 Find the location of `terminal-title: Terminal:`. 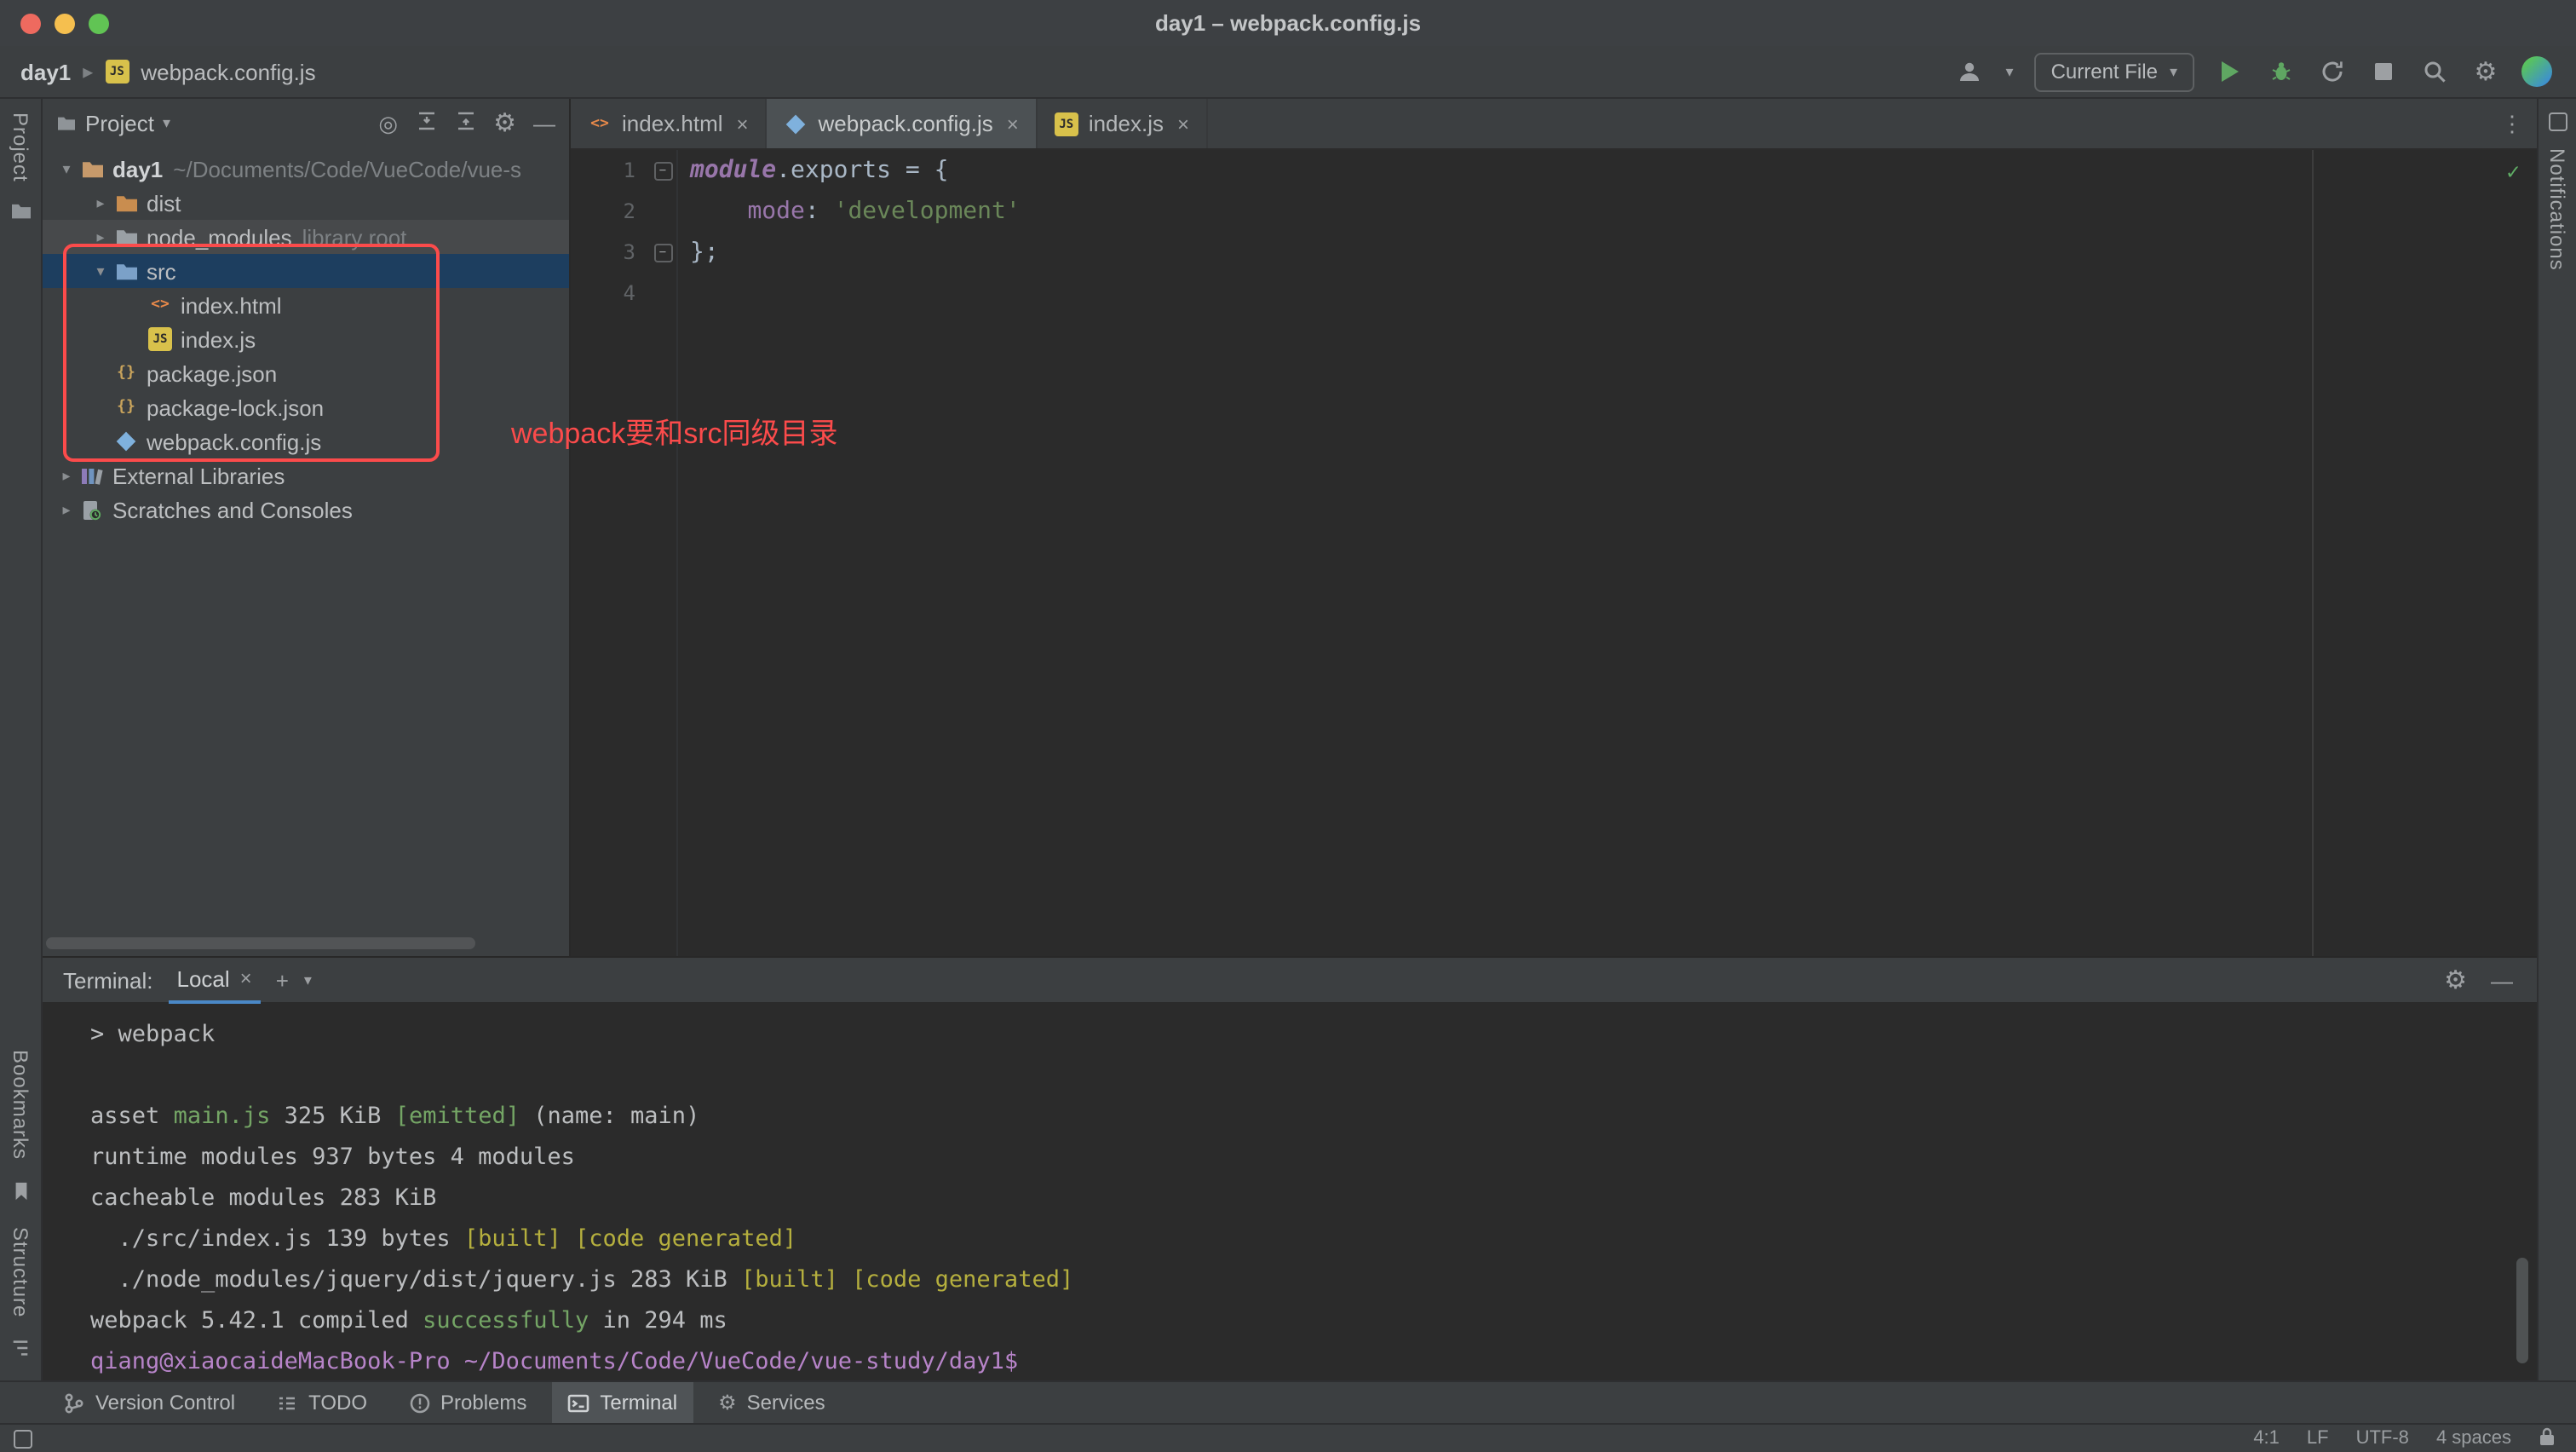

terminal-title: Terminal: is located at coordinates (108, 980).